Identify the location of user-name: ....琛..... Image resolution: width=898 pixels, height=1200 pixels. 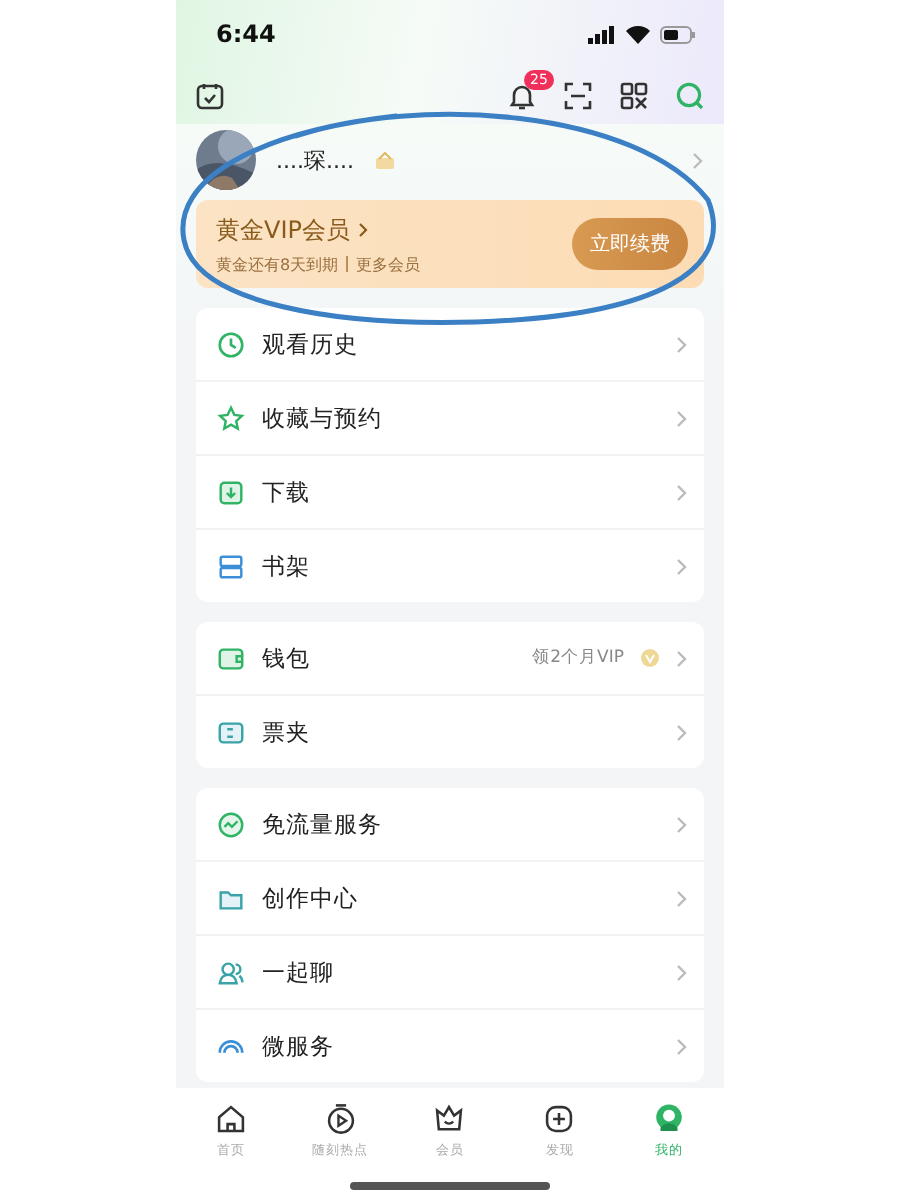
(315, 160).